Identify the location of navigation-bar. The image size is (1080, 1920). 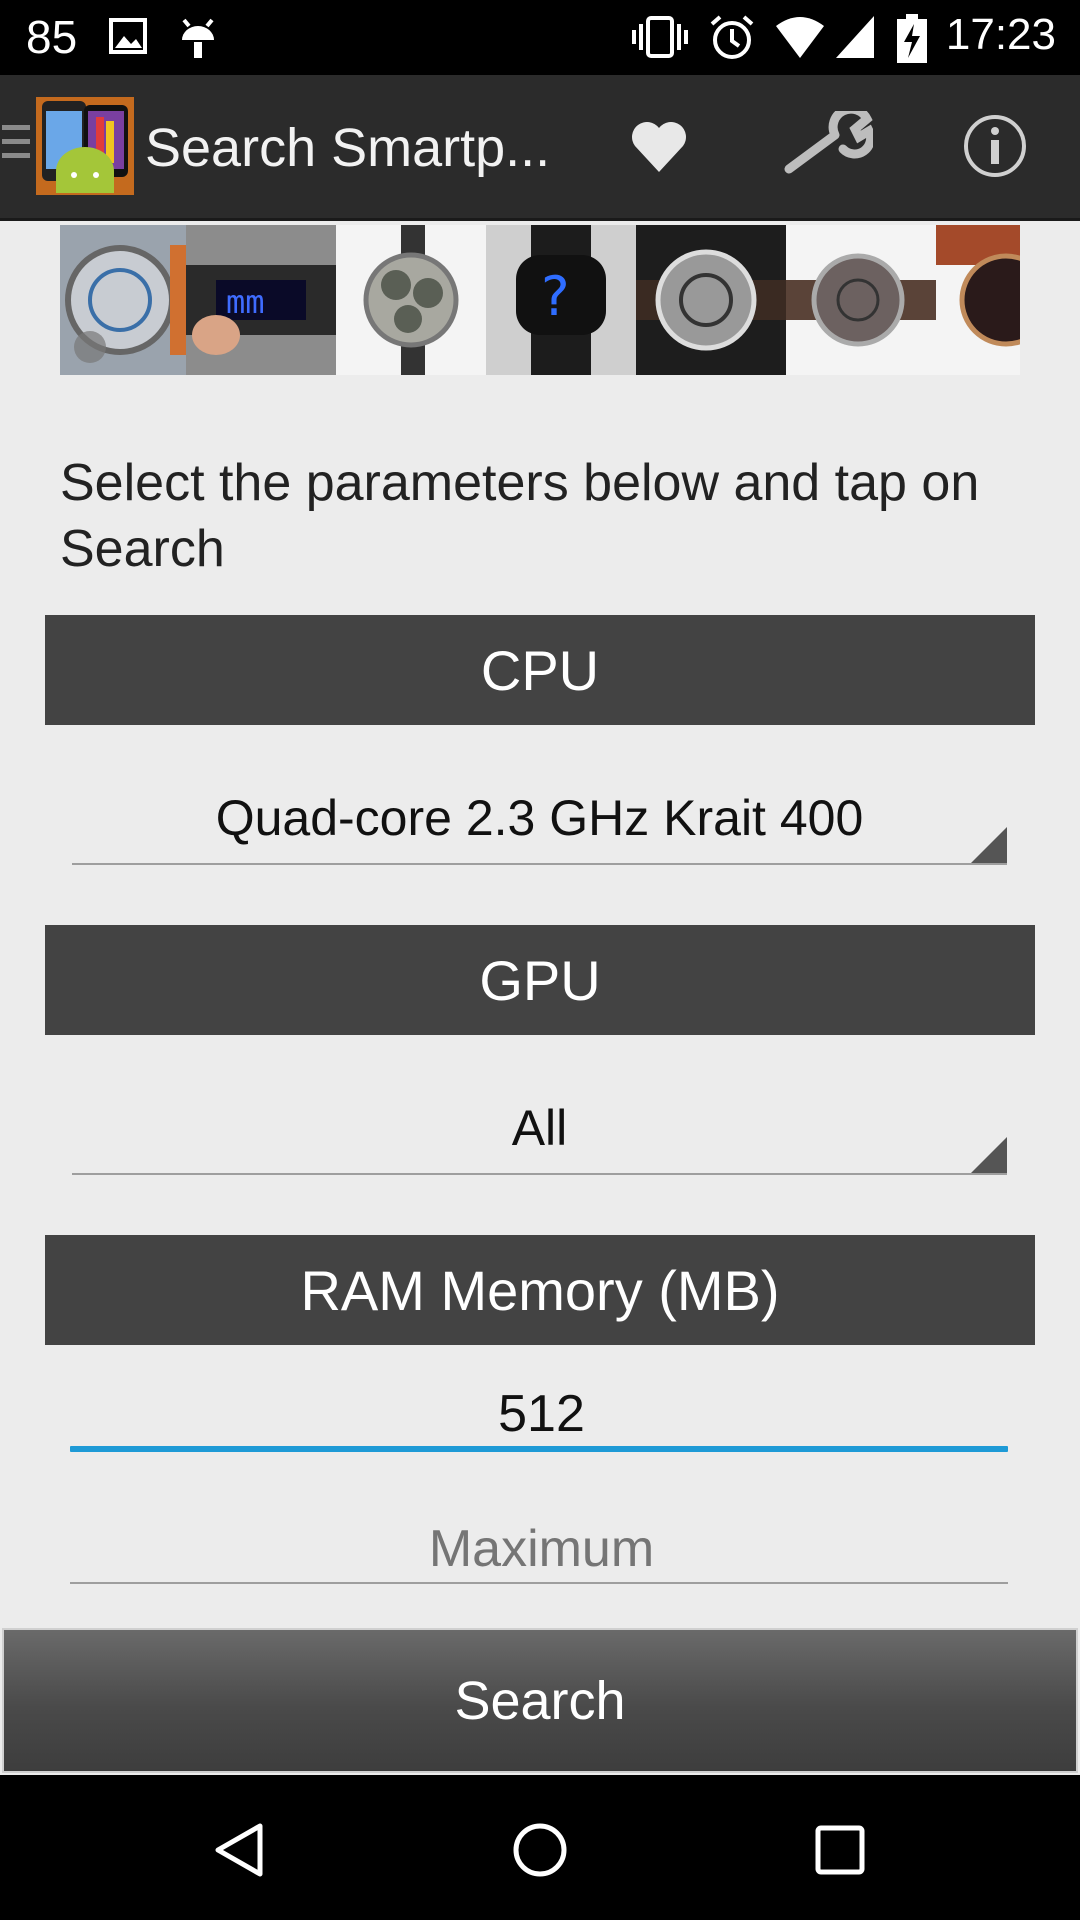
(540, 1847).